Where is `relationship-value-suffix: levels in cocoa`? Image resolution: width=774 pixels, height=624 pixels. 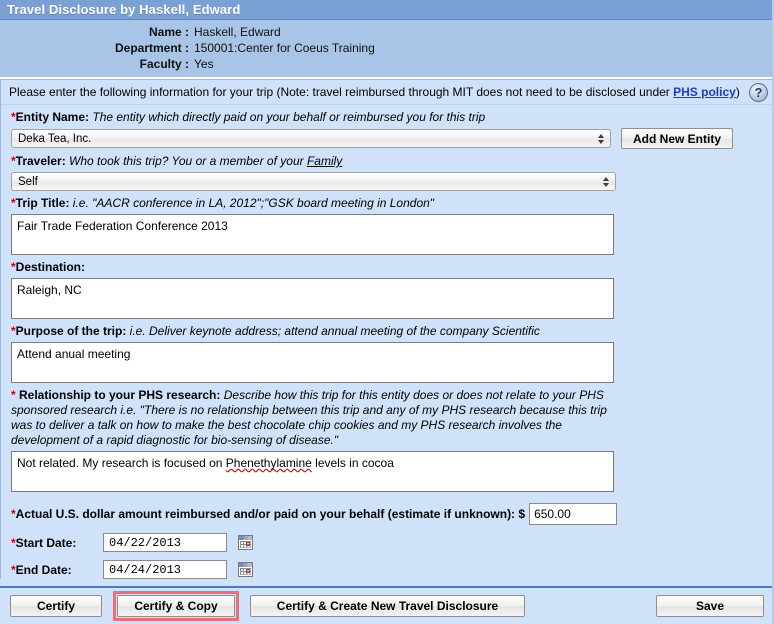 relationship-value-suffix: levels in cocoa is located at coordinates (352, 463).